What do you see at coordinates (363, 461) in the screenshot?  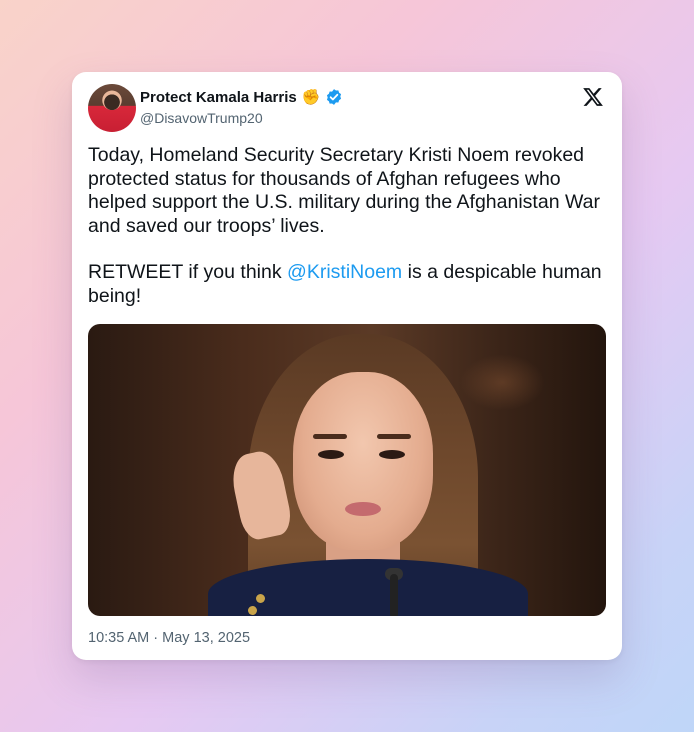 I see `photo-face` at bounding box center [363, 461].